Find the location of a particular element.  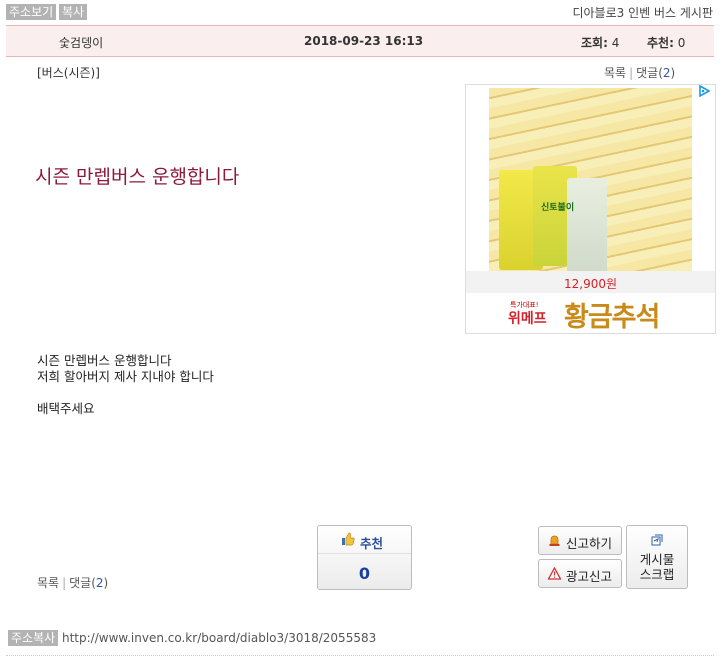

post-info-bar: 숯검뎅이 2018-09-23 16:13 조회: 4 추천: 0 is located at coordinates (360, 41).